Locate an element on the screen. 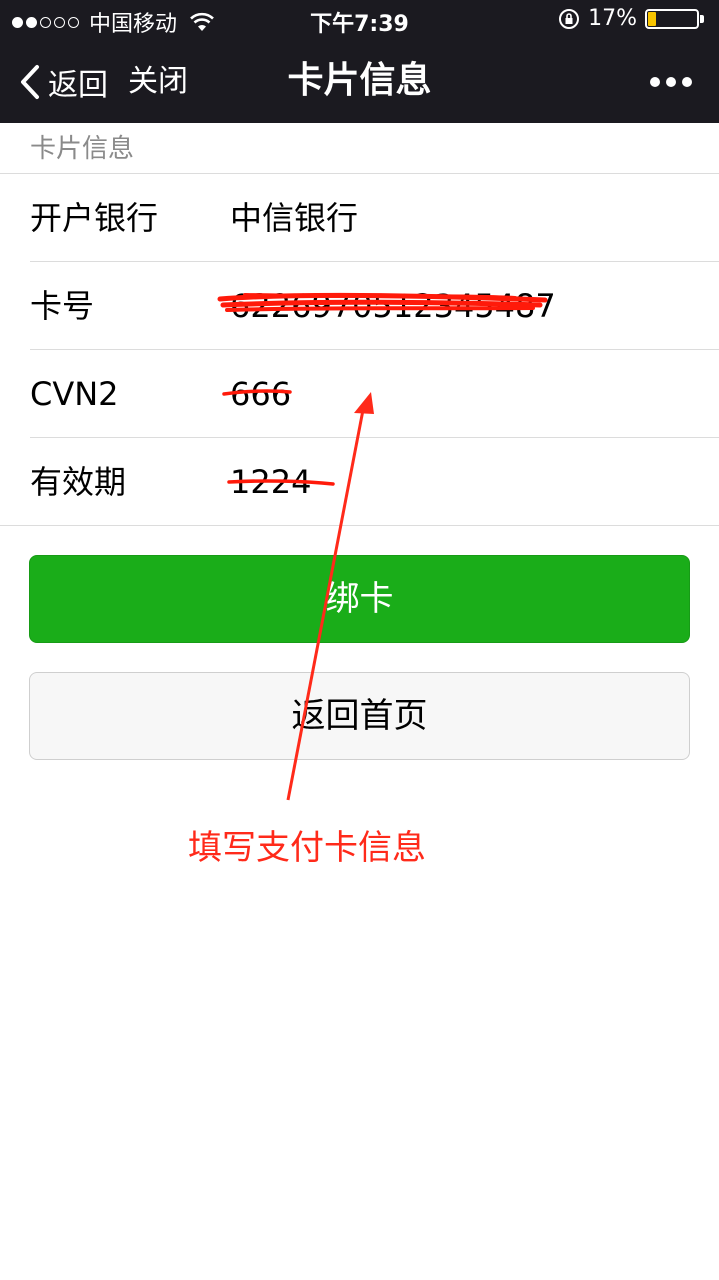 The width and height of the screenshot is (719, 1280). expiry-label: 有效期 is located at coordinates (78, 482).